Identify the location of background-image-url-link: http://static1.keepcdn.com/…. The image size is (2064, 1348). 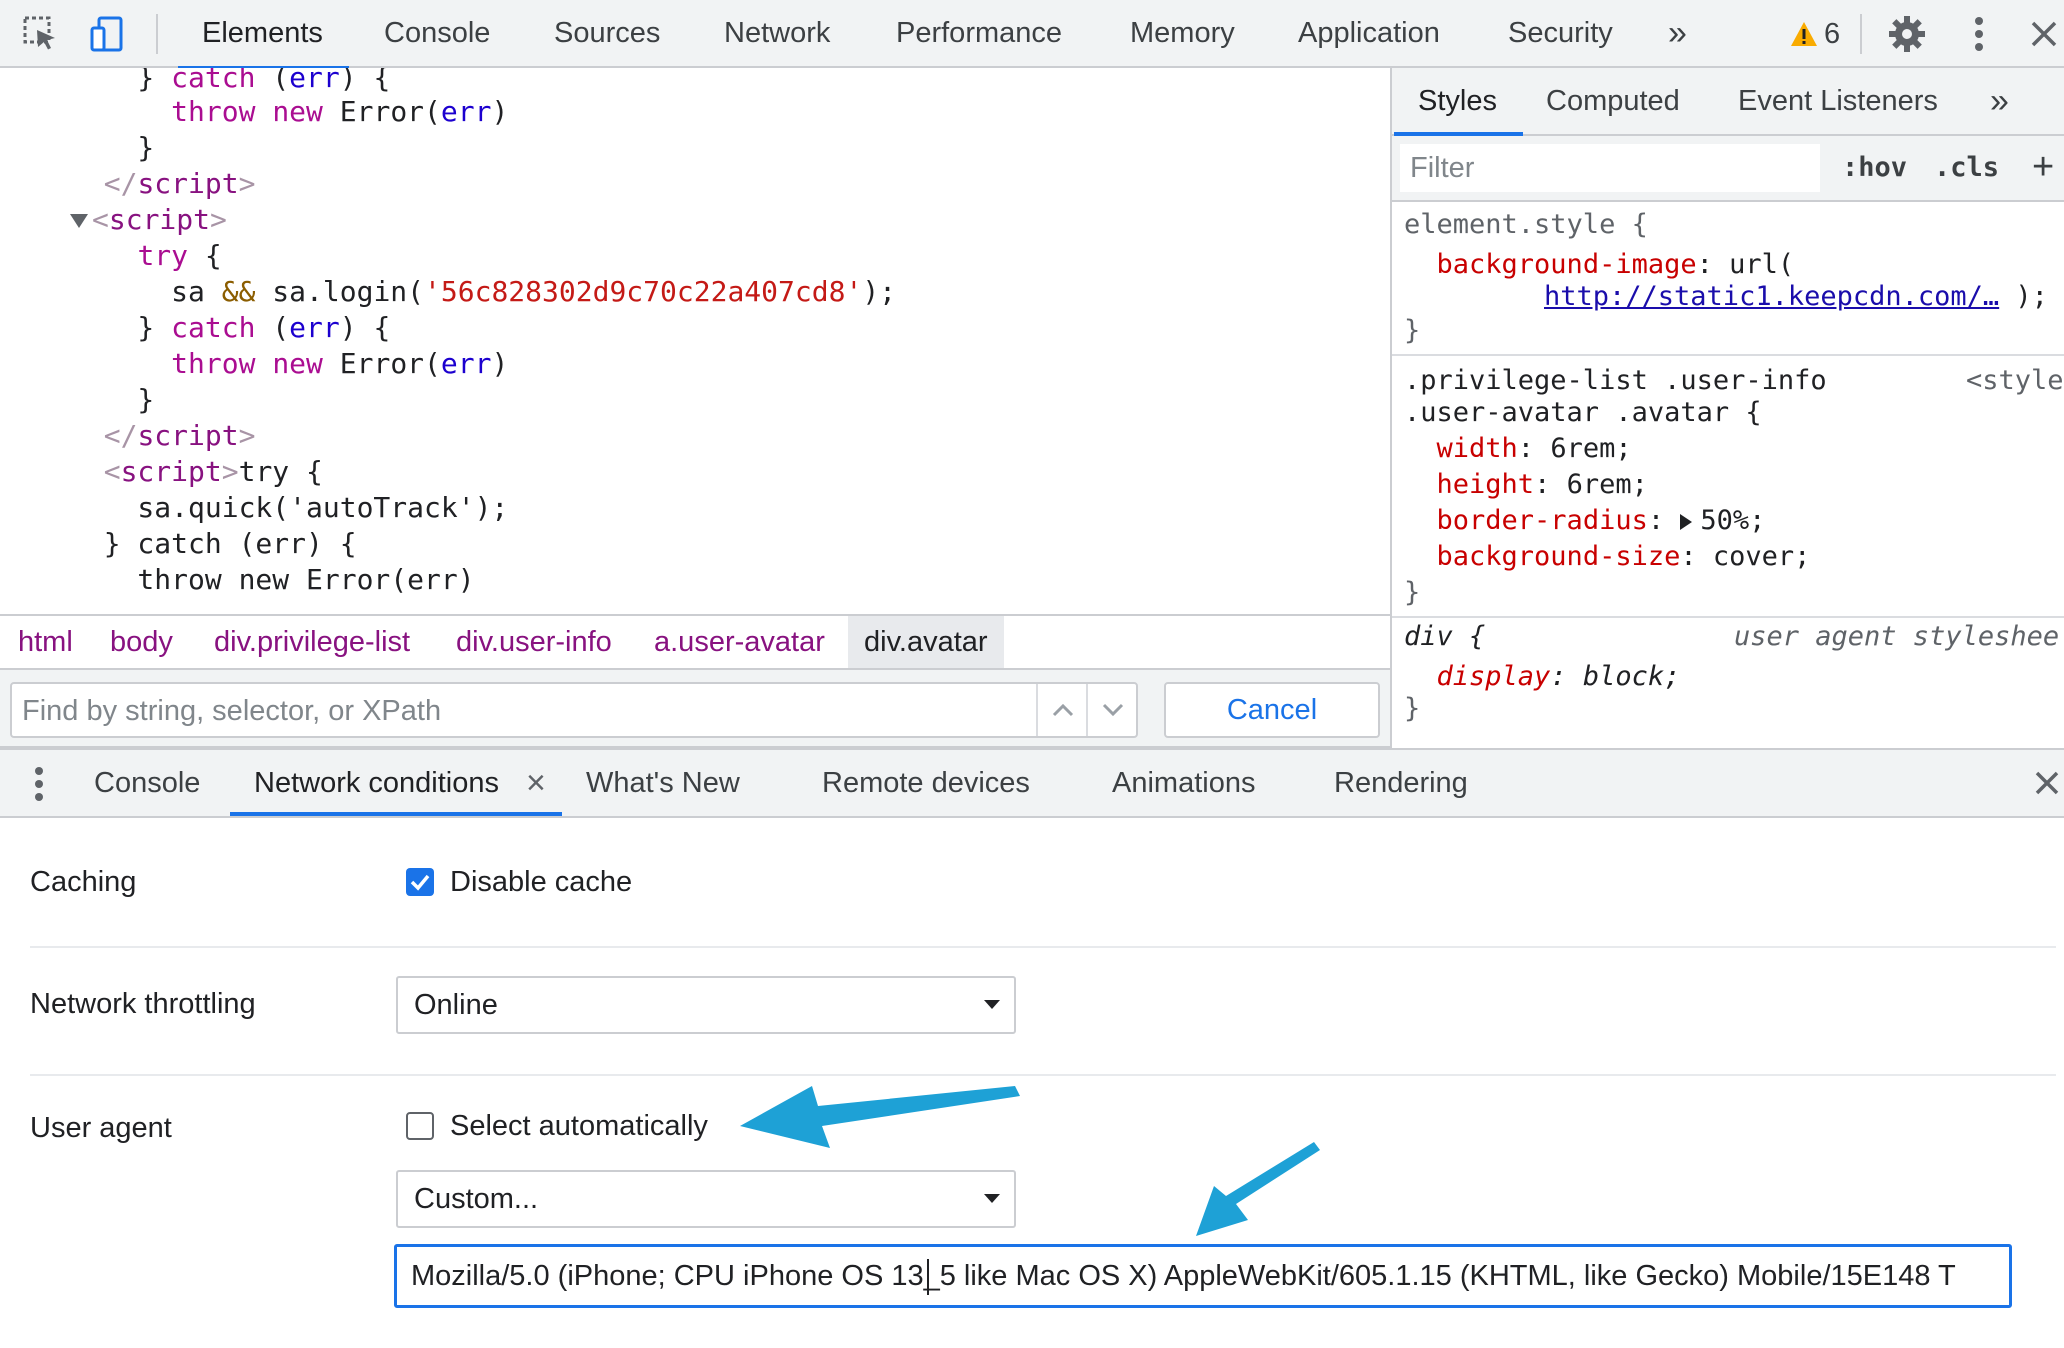
(1771, 296).